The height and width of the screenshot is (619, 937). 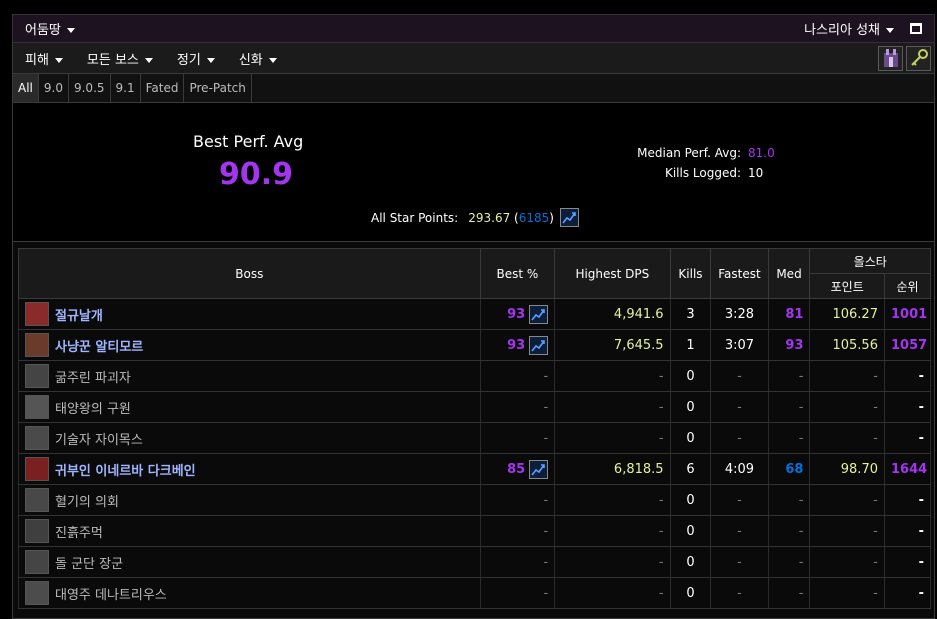 I want to click on top-bar: 어둠땅 나스리아 성채, so click(x=473, y=28).